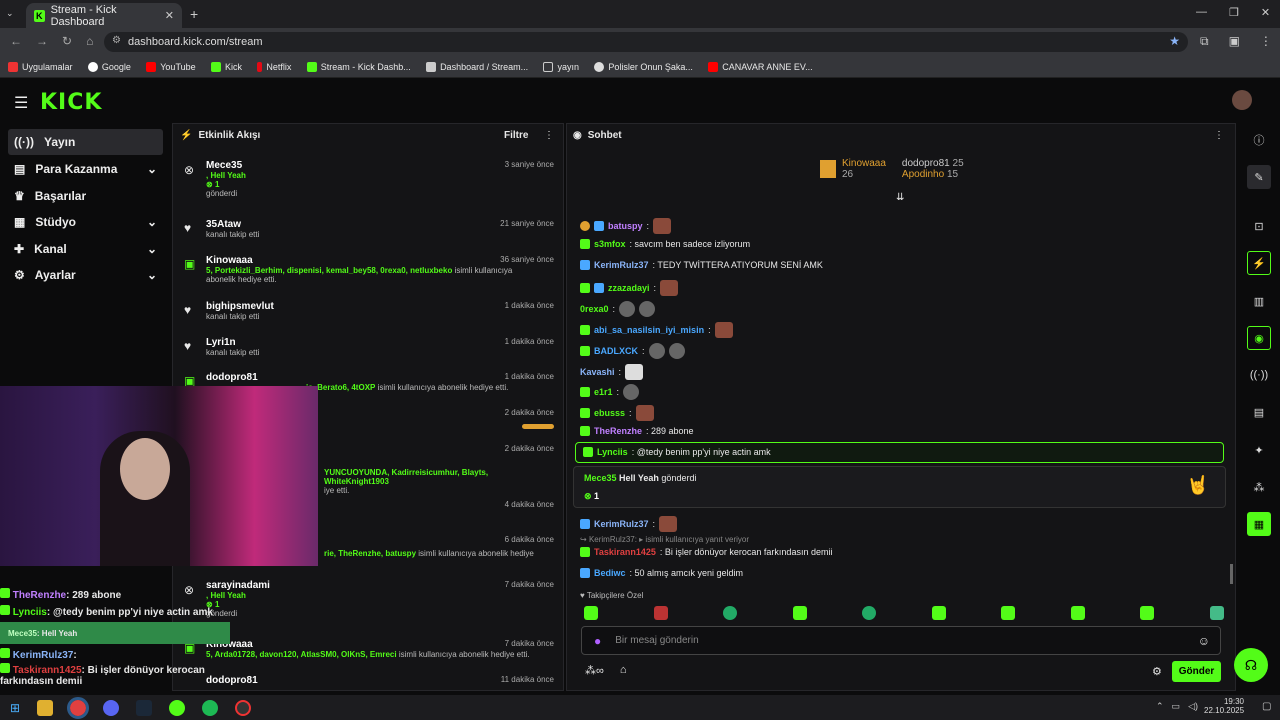 The width and height of the screenshot is (1280, 720). Describe the element at coordinates (1160, 706) in the screenshot. I see `tray-chevron-icon: ⌃` at that location.